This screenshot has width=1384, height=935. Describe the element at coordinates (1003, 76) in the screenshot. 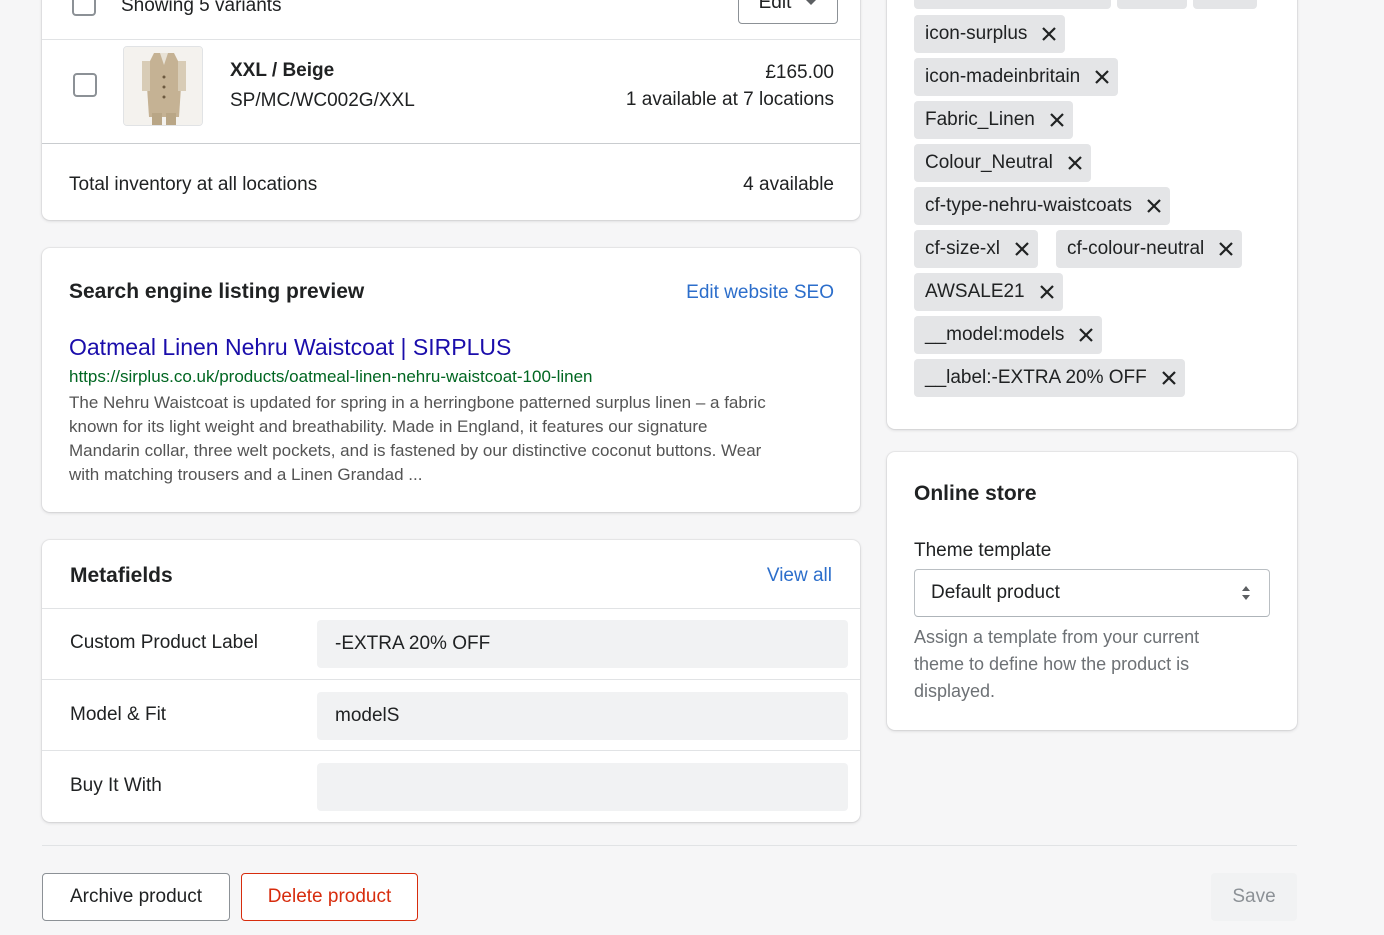

I see `tag-label: icon-madeinbritain` at that location.